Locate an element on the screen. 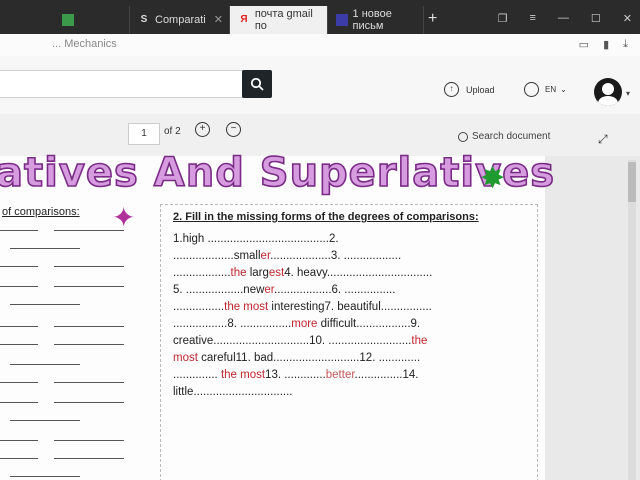 The image size is (640, 480). line-text: ...................small is located at coordinates (217, 256).